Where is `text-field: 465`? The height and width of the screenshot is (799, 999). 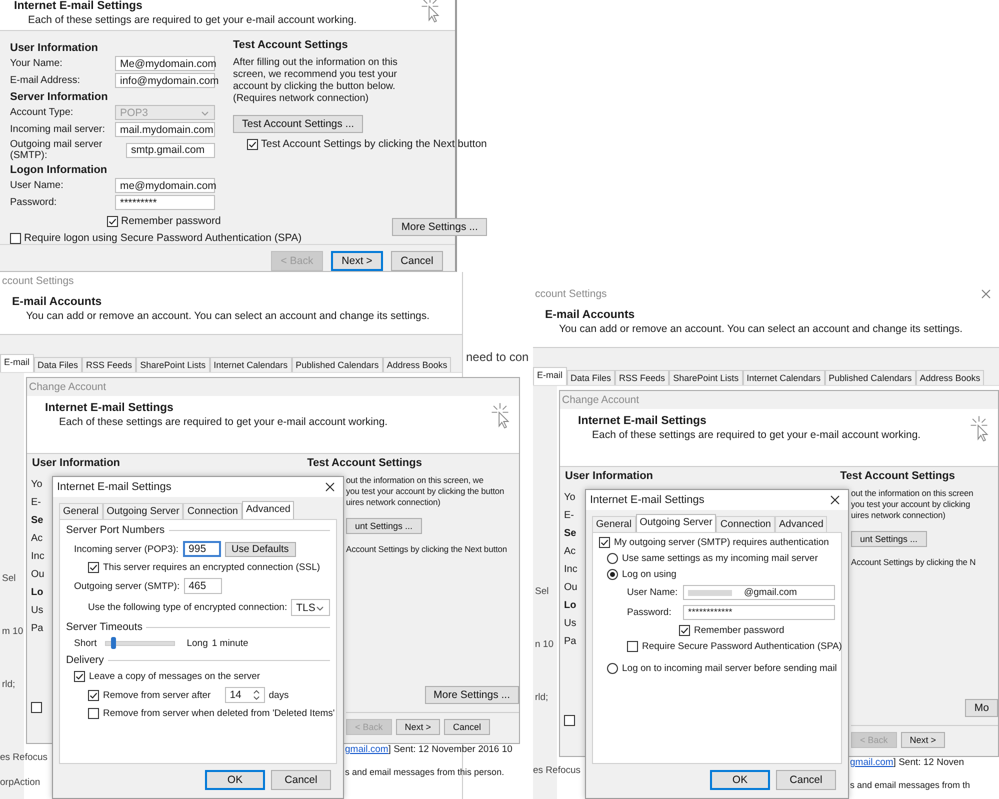 text-field: 465 is located at coordinates (203, 586).